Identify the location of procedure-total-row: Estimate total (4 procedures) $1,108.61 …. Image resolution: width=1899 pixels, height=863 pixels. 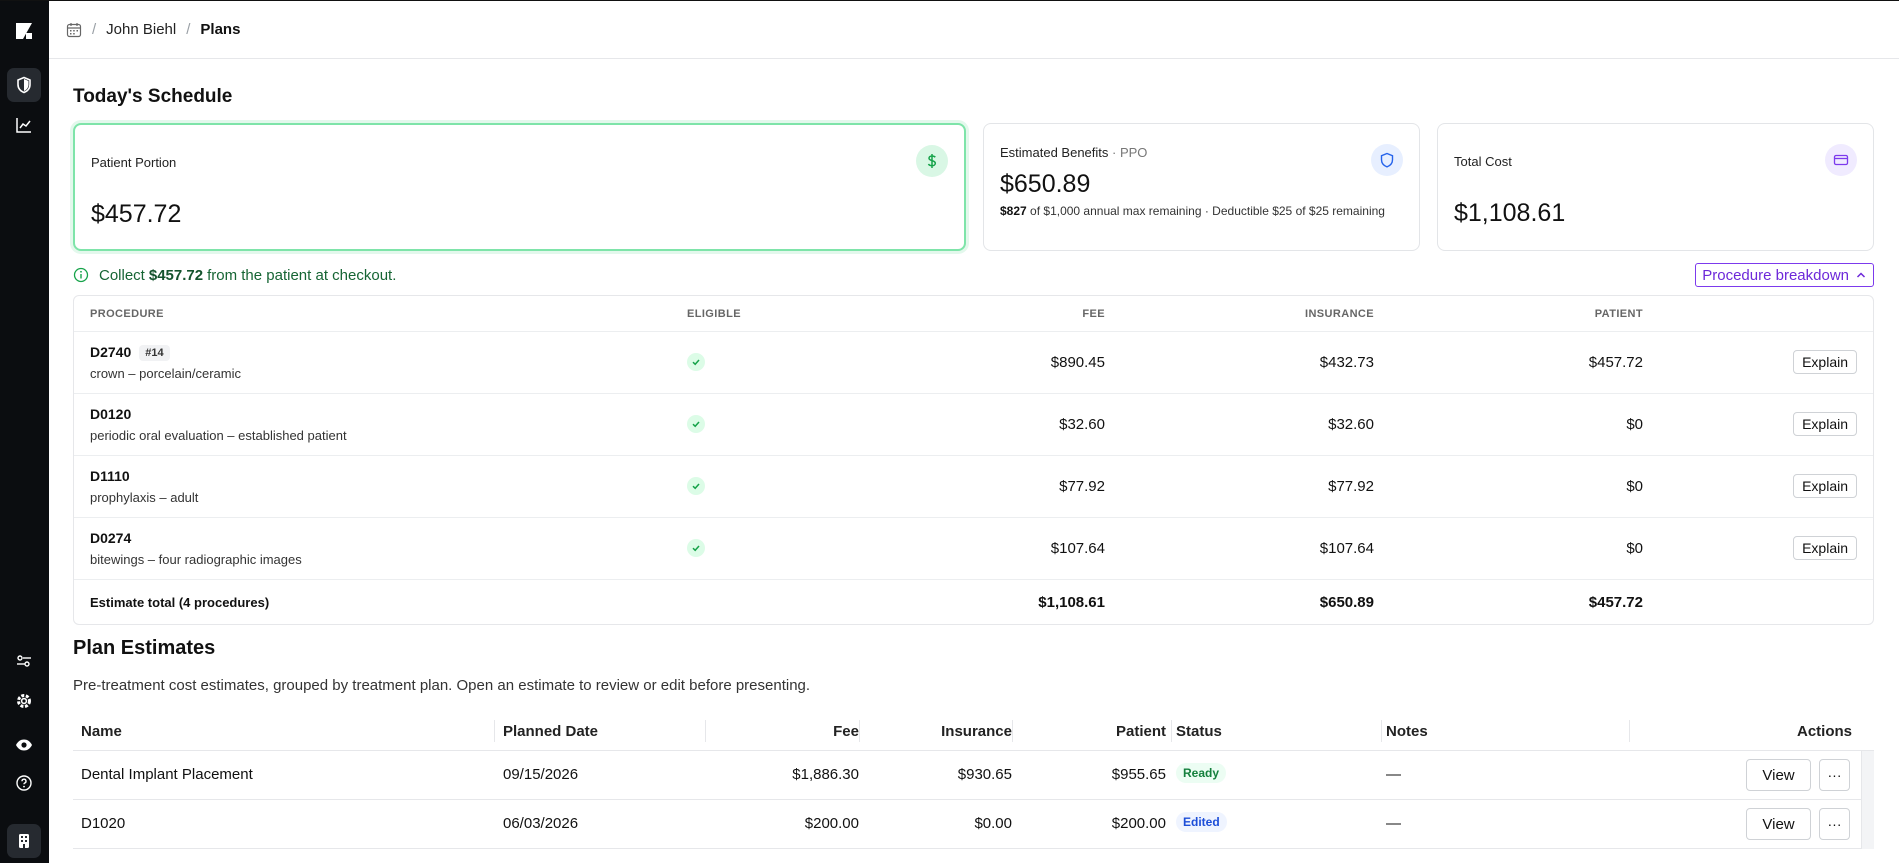
(973, 602).